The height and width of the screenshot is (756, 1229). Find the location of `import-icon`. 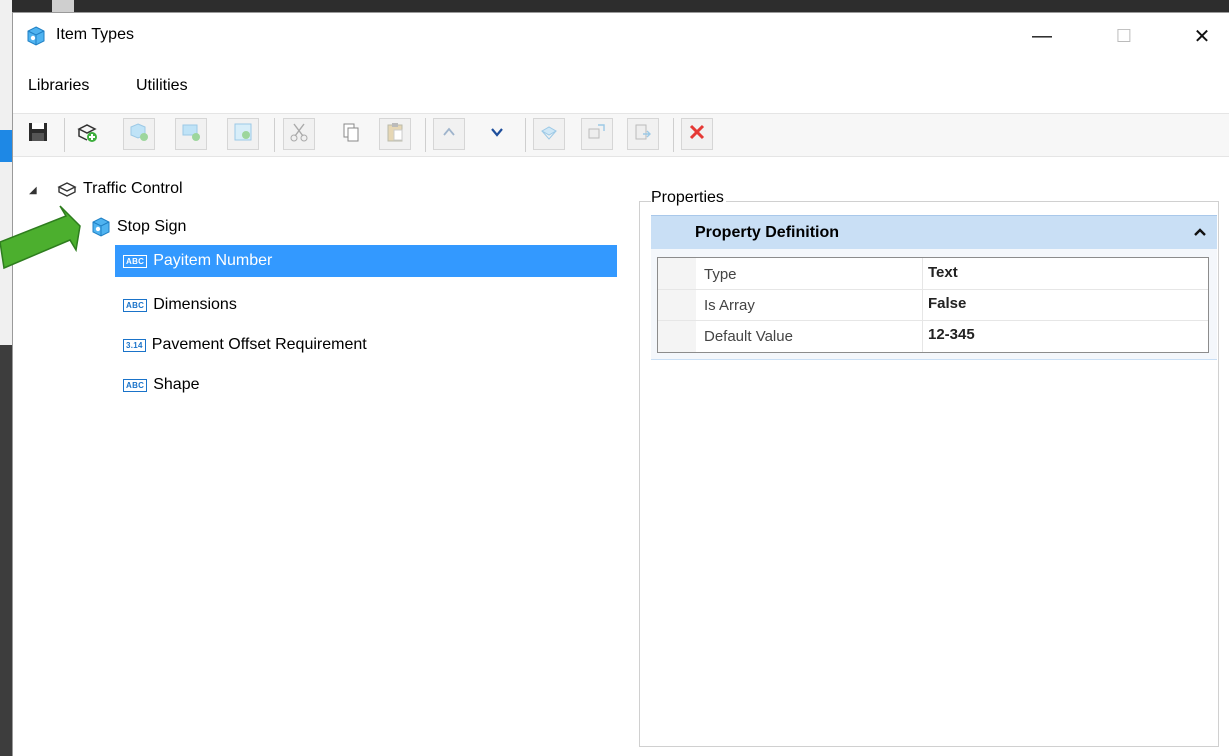

import-icon is located at coordinates (549, 134).